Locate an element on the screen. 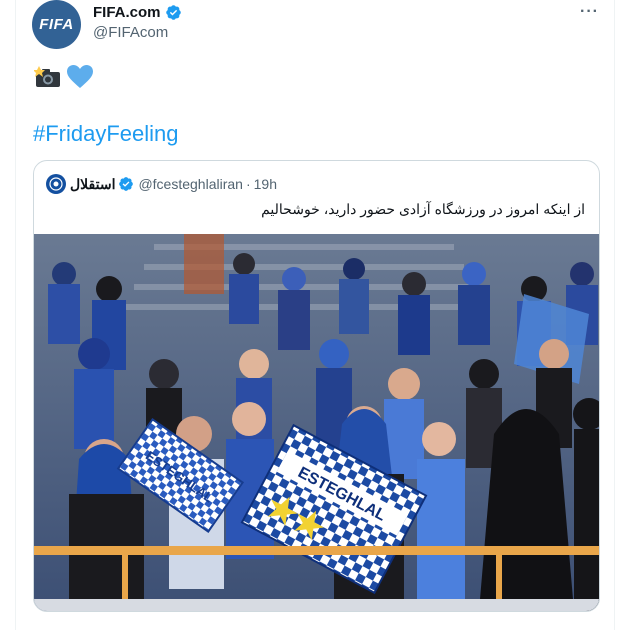 The width and height of the screenshot is (631, 630). more-options-icon: ··· is located at coordinates (589, 12).